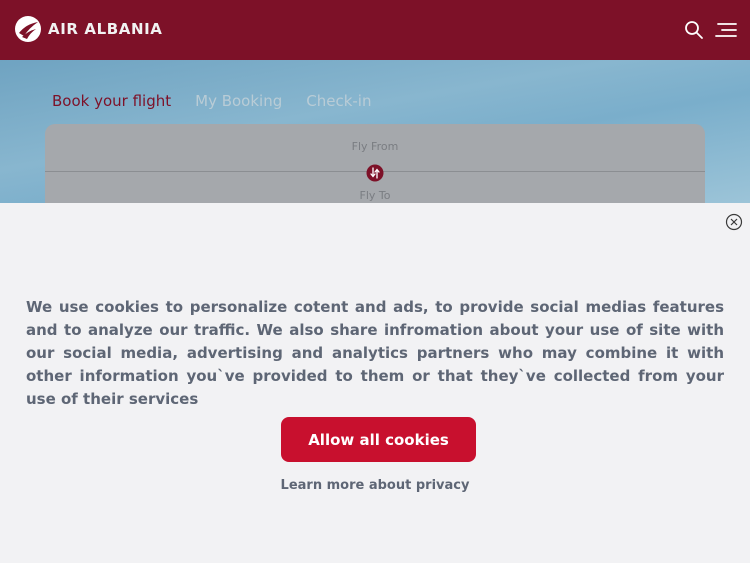  I want to click on air-albania-logo-icon, so click(28, 29).